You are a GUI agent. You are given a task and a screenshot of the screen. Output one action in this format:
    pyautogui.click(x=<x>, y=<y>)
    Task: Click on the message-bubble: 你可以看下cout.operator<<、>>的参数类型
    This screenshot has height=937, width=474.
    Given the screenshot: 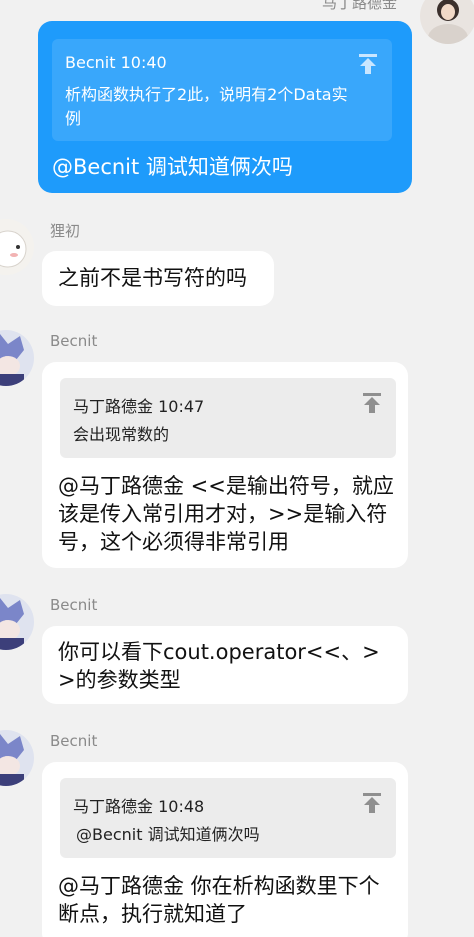 What is the action you would take?
    pyautogui.click(x=225, y=665)
    